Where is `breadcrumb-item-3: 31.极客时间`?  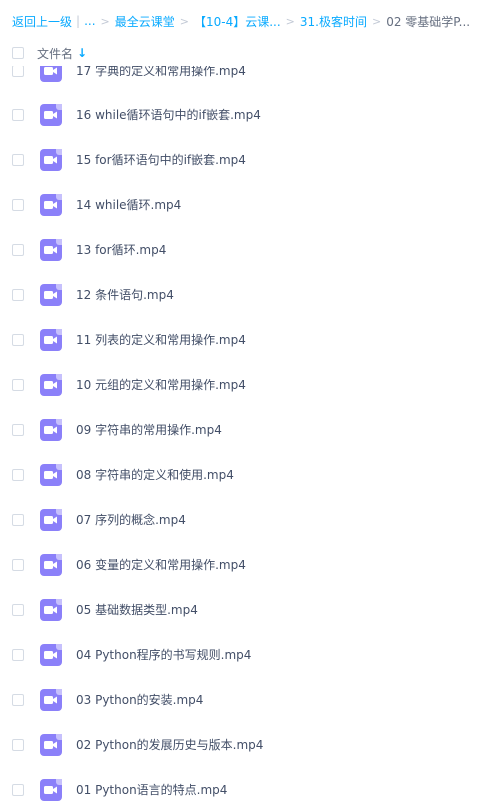 breadcrumb-item-3: 31.极客时间 is located at coordinates (333, 21).